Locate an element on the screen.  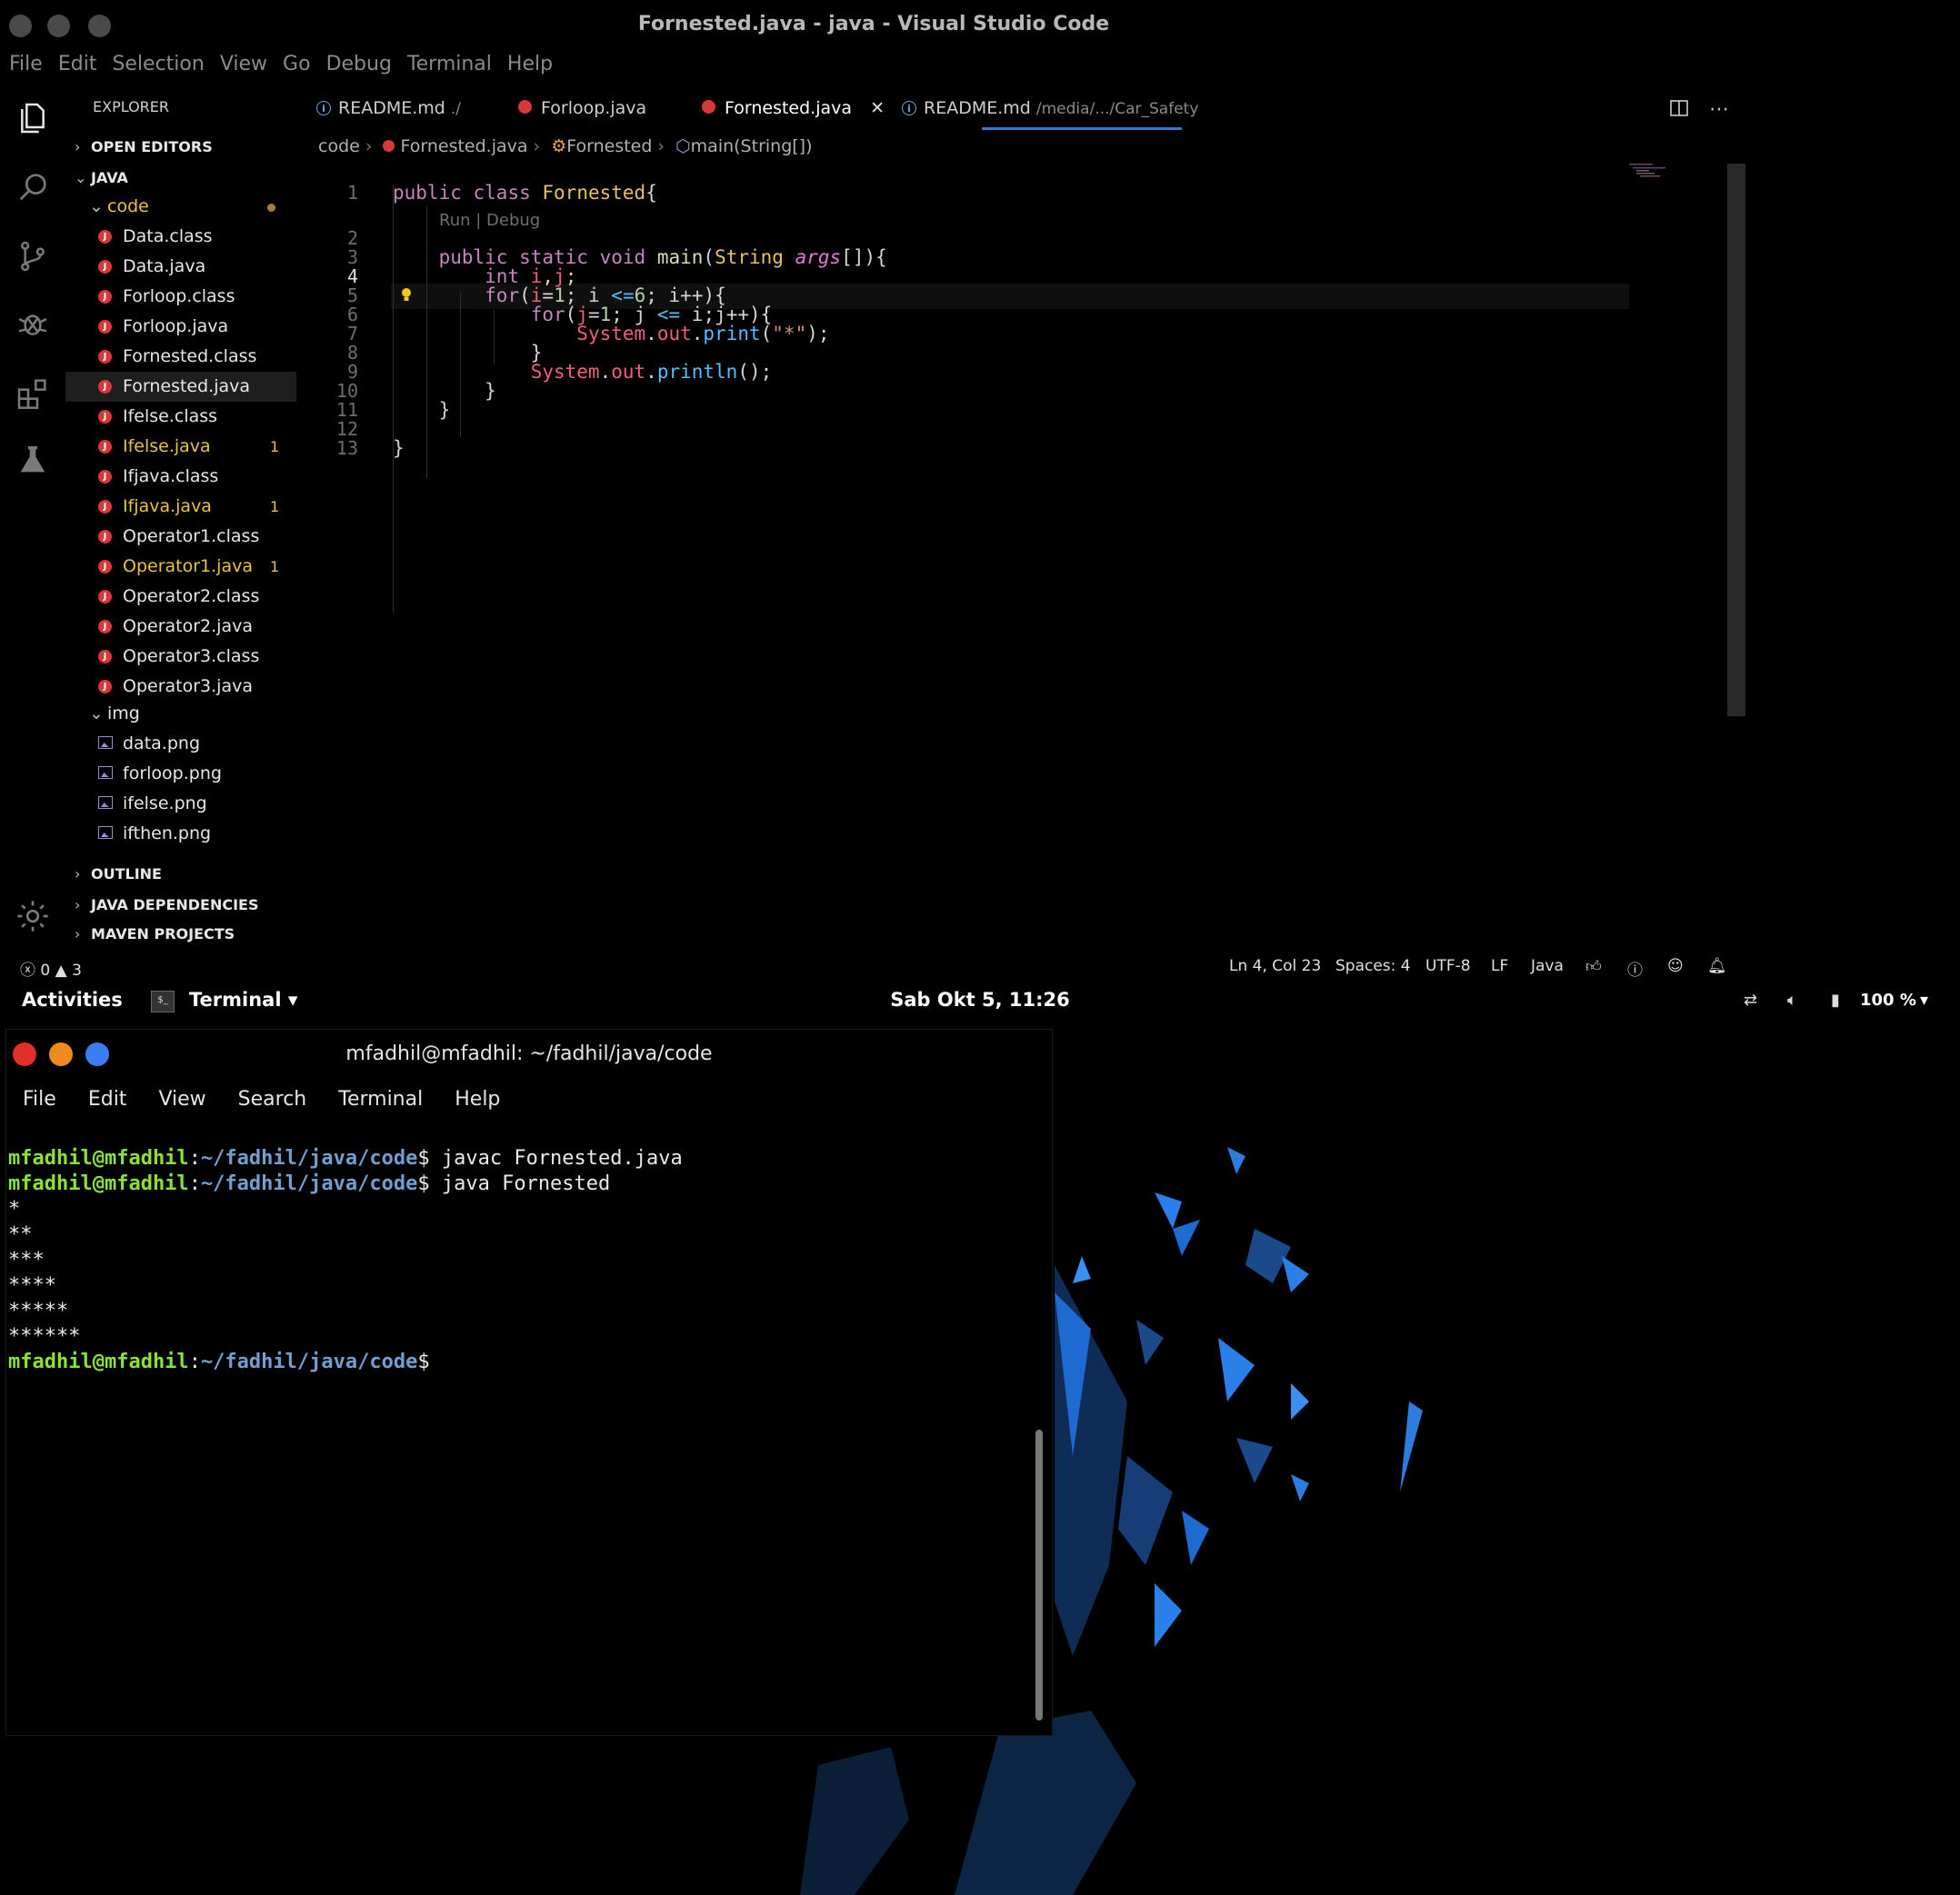
menu-debug: Debug is located at coordinates (355, 68).